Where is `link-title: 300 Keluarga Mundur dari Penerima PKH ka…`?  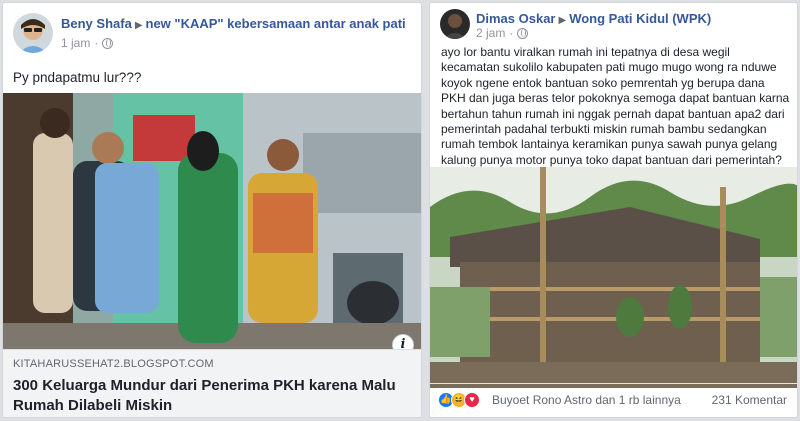 link-title: 300 Keluarga Mundur dari Penerima PKH ka… is located at coordinates (210, 396).